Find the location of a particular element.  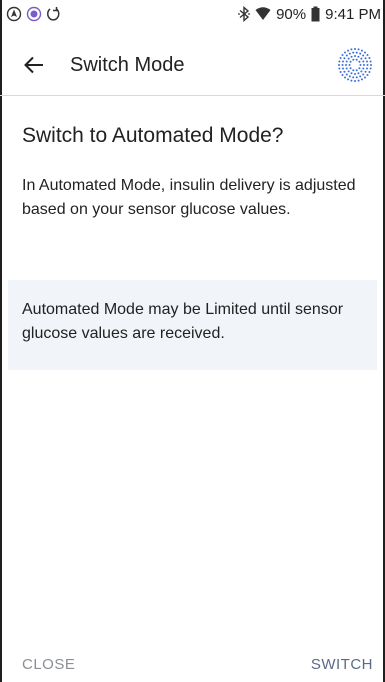

status-right-icons: 90% 9:41 PM is located at coordinates (309, 14).